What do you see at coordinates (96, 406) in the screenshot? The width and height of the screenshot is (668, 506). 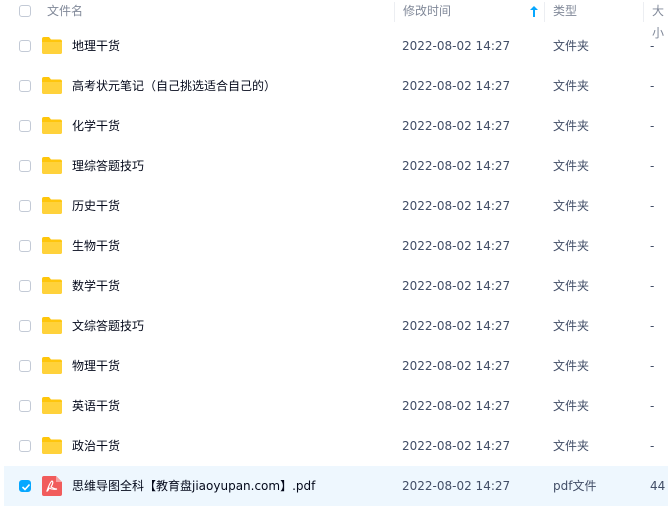 I see `file-name: 英语干货` at bounding box center [96, 406].